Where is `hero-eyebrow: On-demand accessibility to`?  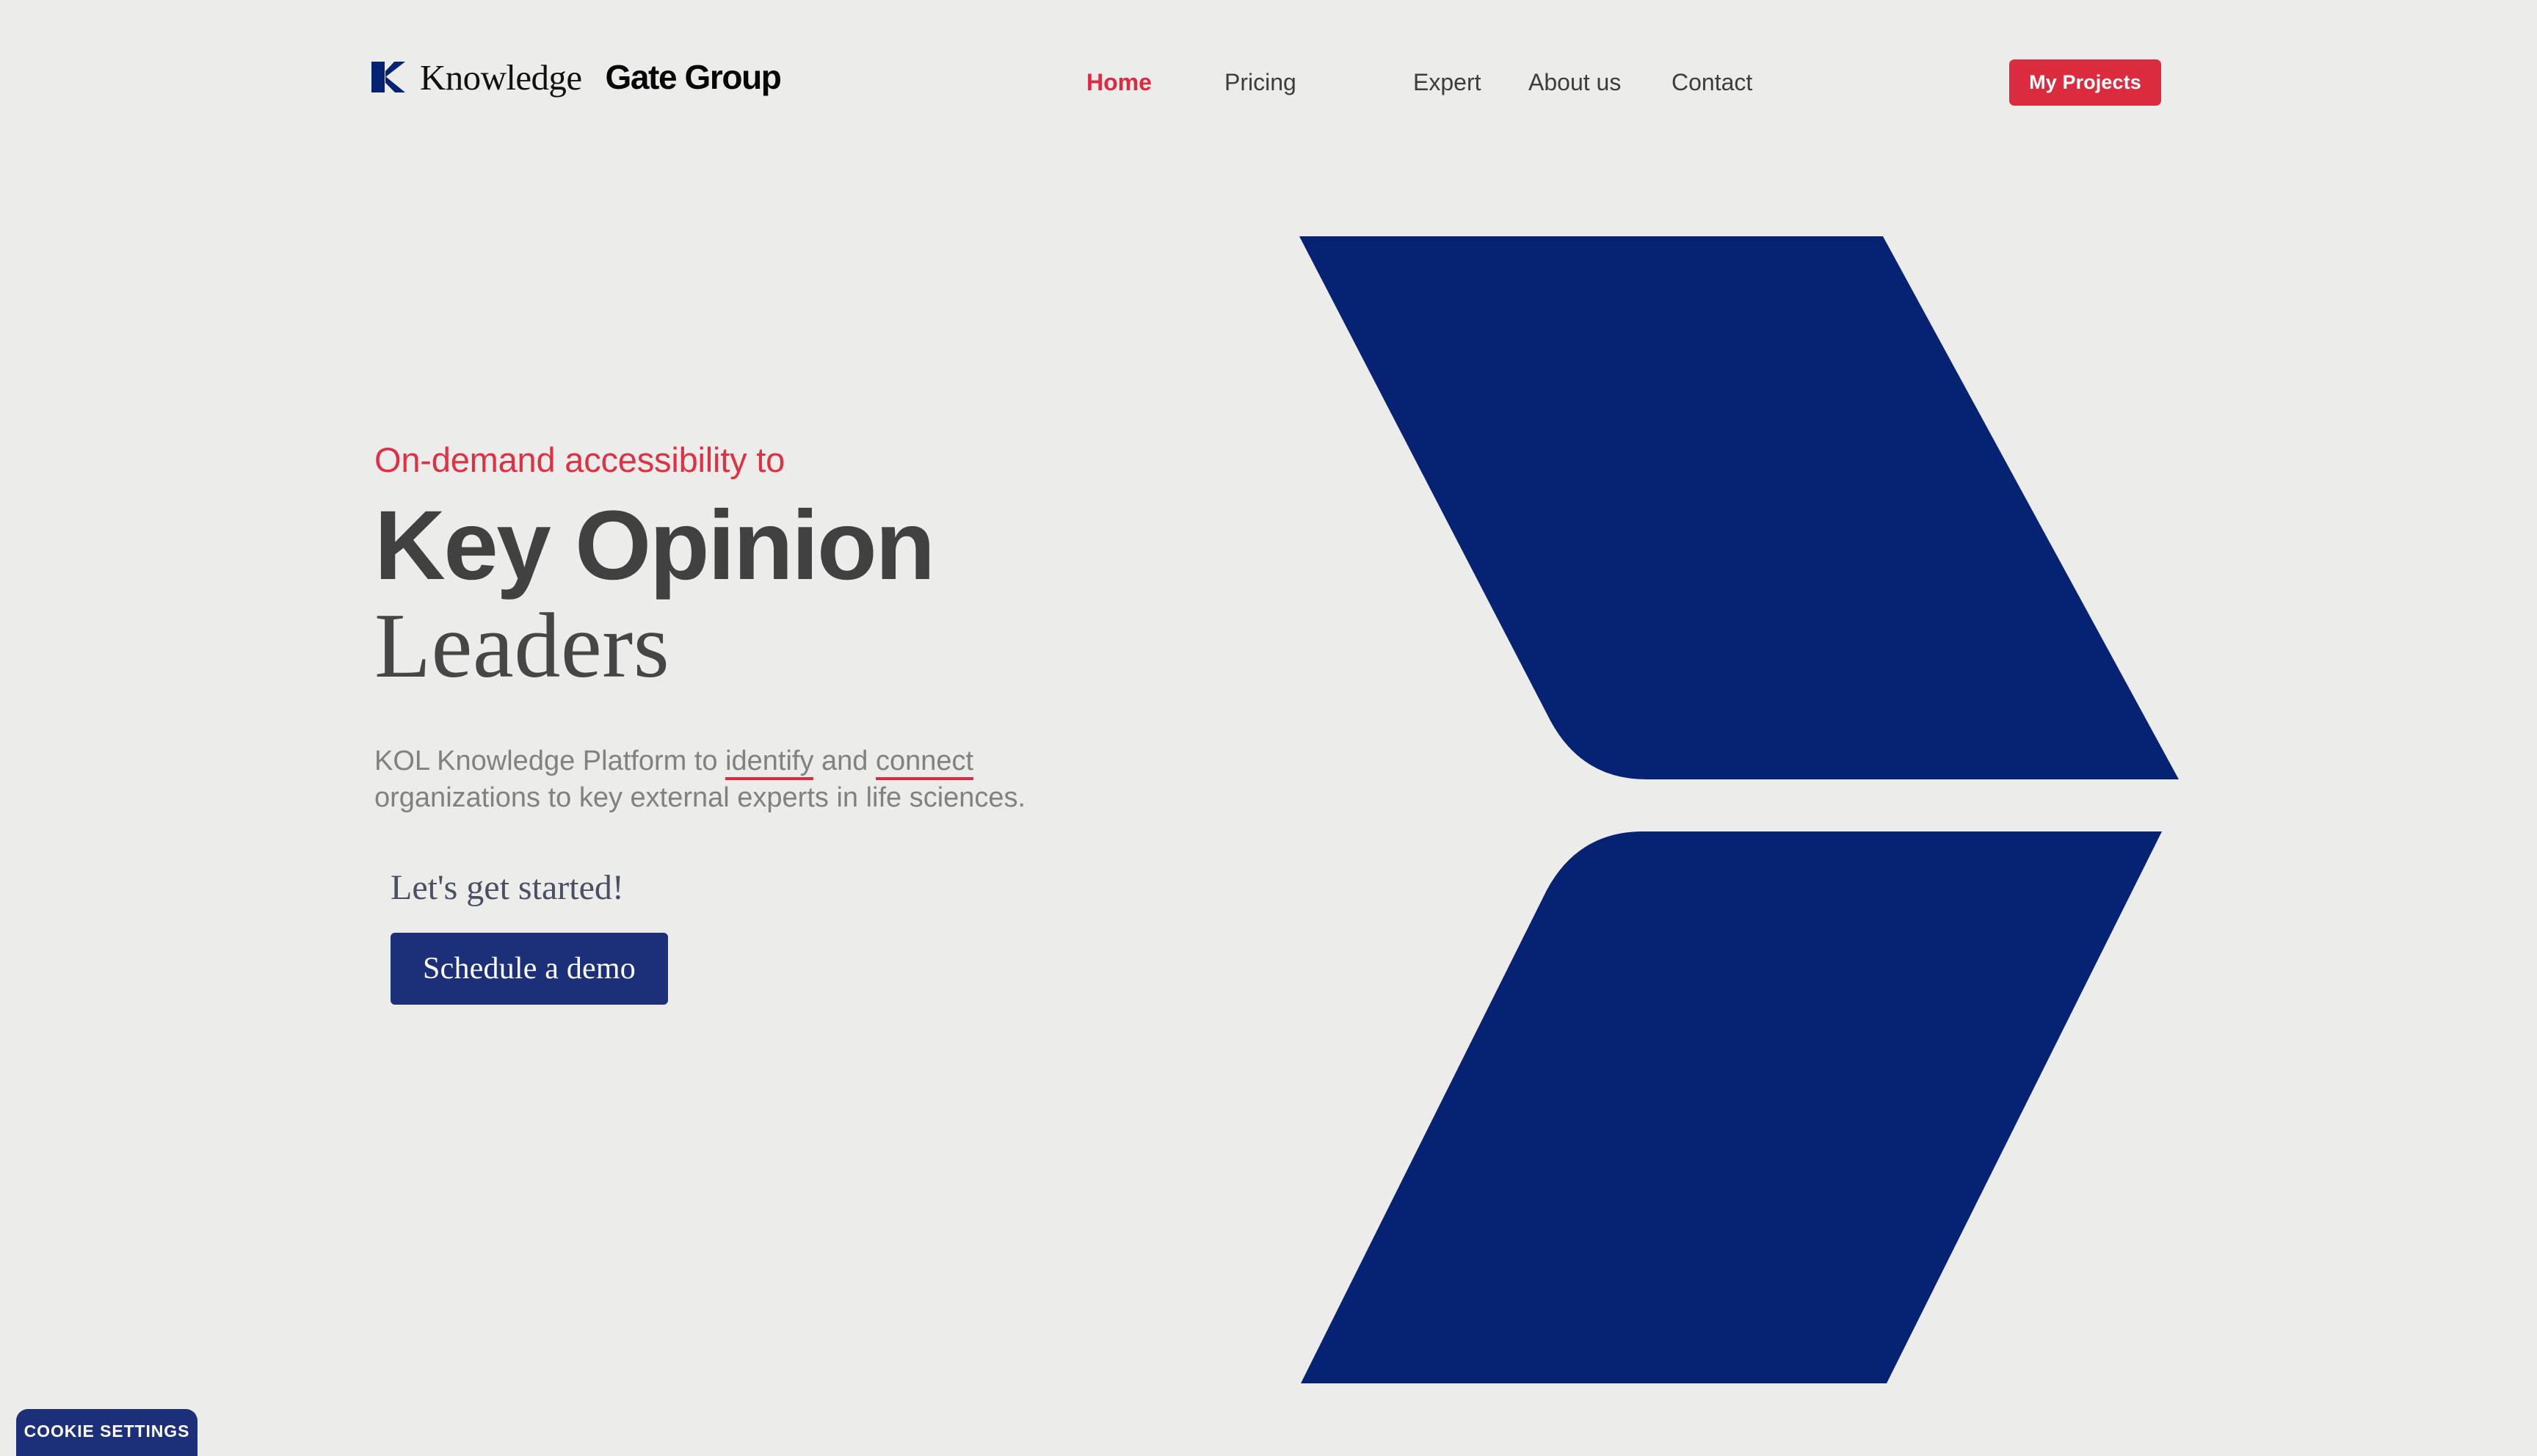
hero-eyebrow: On-demand accessibility to is located at coordinates (579, 459).